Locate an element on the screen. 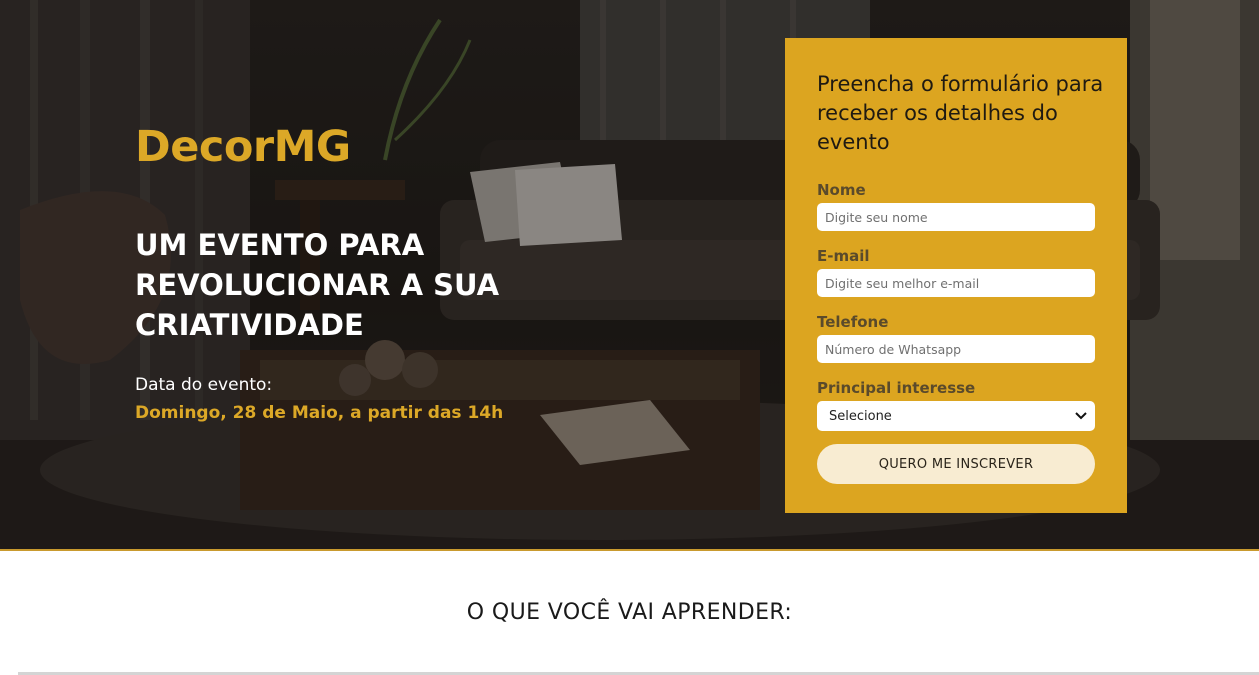 The height and width of the screenshot is (675, 1259). interest-select: Selecione is located at coordinates (956, 416).